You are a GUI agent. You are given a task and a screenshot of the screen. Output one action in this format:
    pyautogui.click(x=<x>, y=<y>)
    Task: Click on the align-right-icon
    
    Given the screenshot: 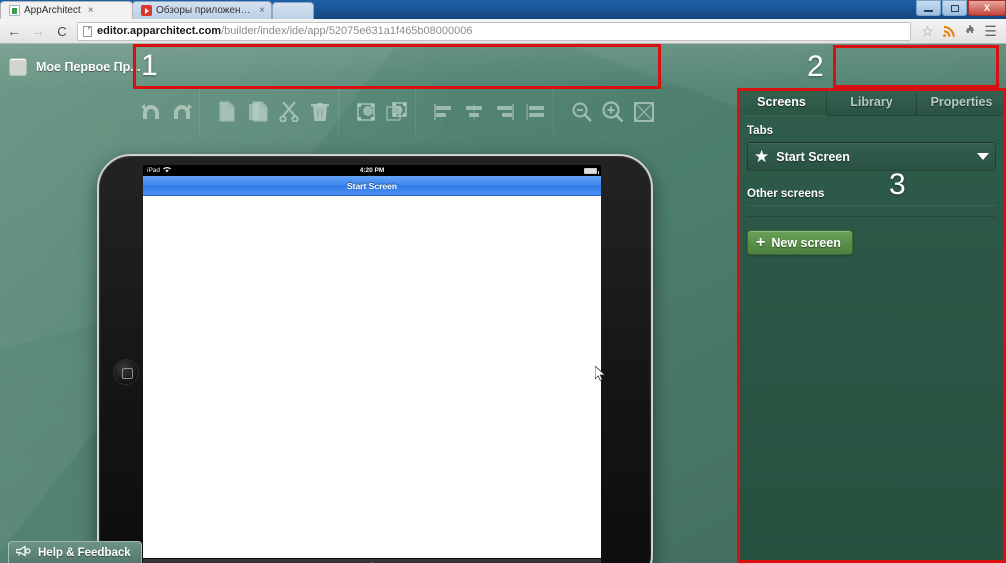 What is the action you would take?
    pyautogui.click(x=504, y=112)
    